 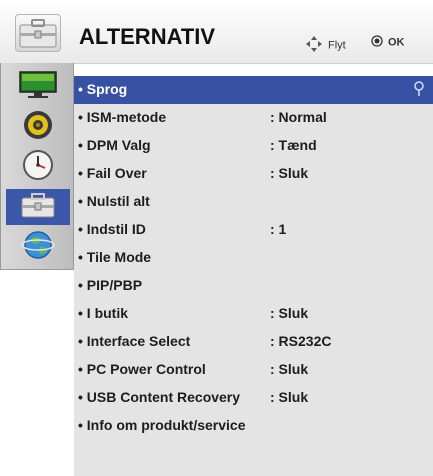 I want to click on ok-button-icon, so click(x=377, y=42).